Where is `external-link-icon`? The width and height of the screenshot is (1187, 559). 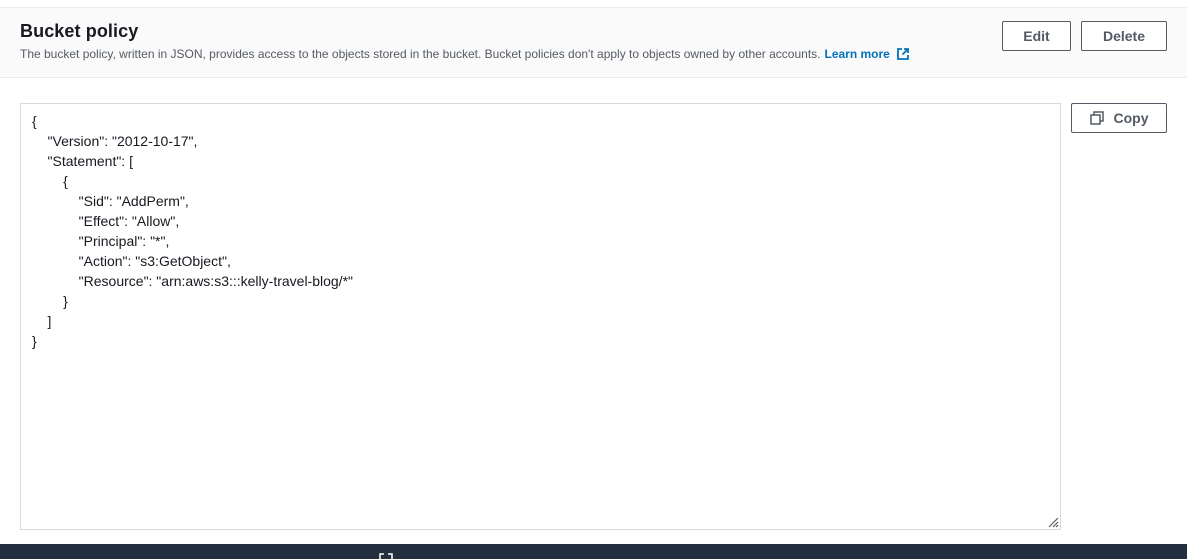
external-link-icon is located at coordinates (902, 54).